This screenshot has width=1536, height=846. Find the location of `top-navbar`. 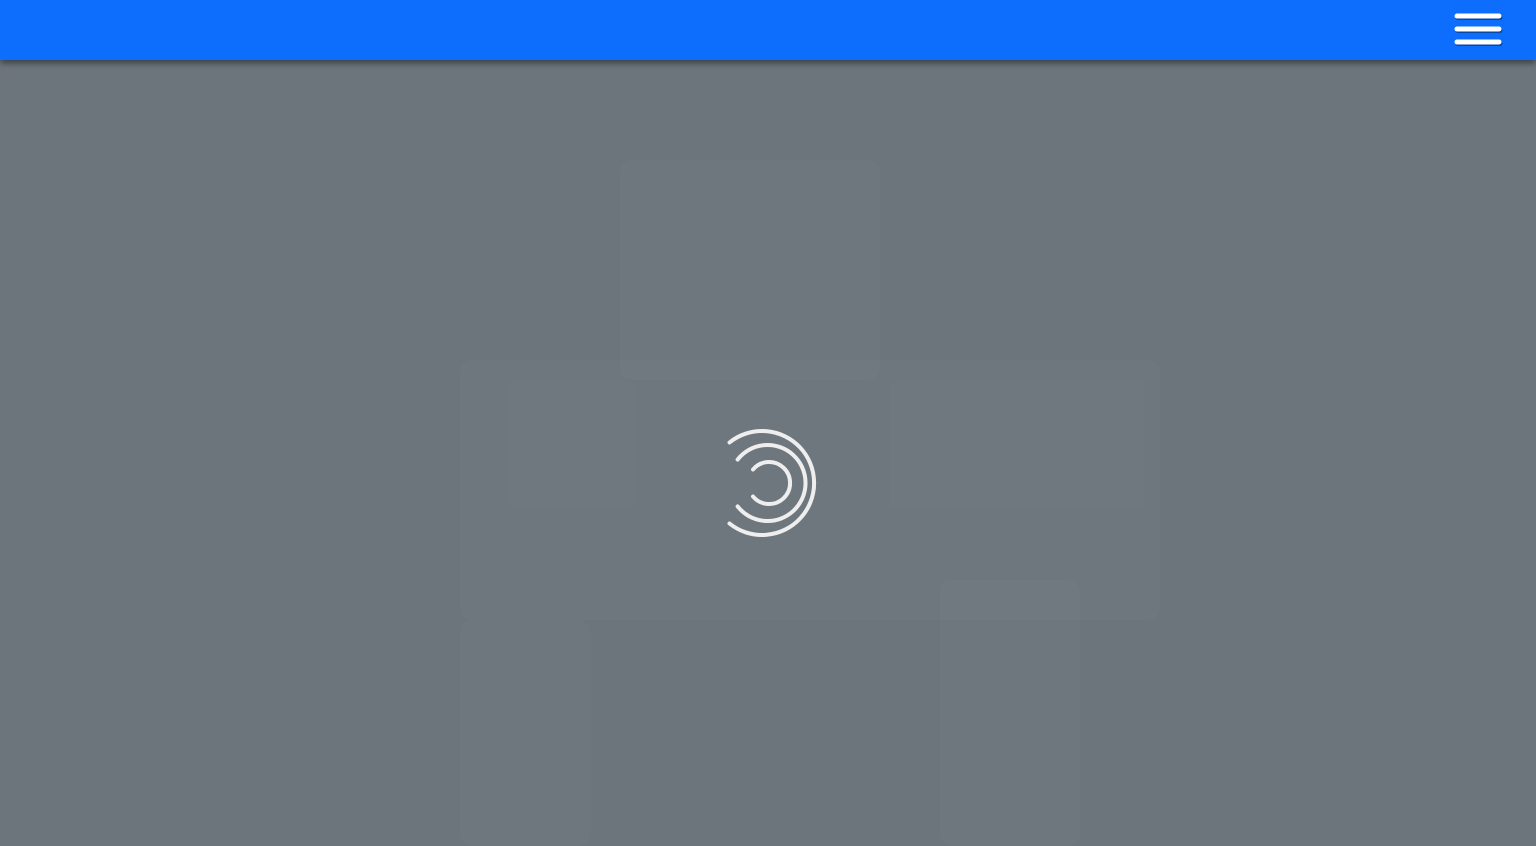

top-navbar is located at coordinates (768, 30).